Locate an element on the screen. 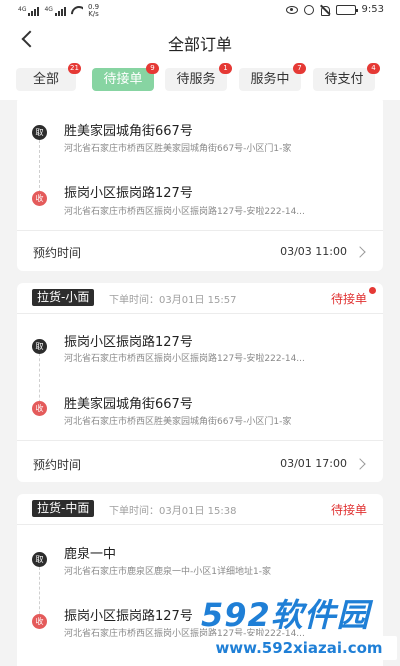 This screenshot has width=400, height=666. vehicle-type-tag: 拉货-小面 is located at coordinates (63, 297).